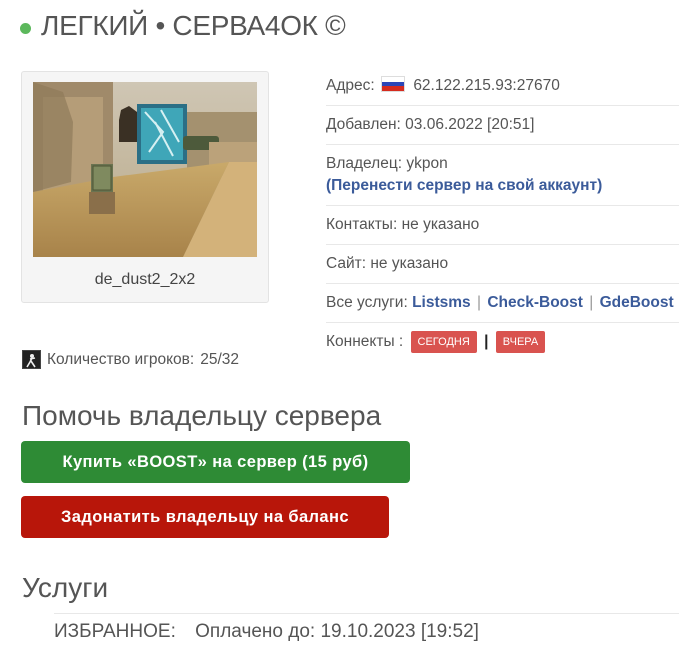 The image size is (682, 661). What do you see at coordinates (205, 517) in the screenshot?
I see `donate-owner-button: Задонатить владельцу на баланс` at bounding box center [205, 517].